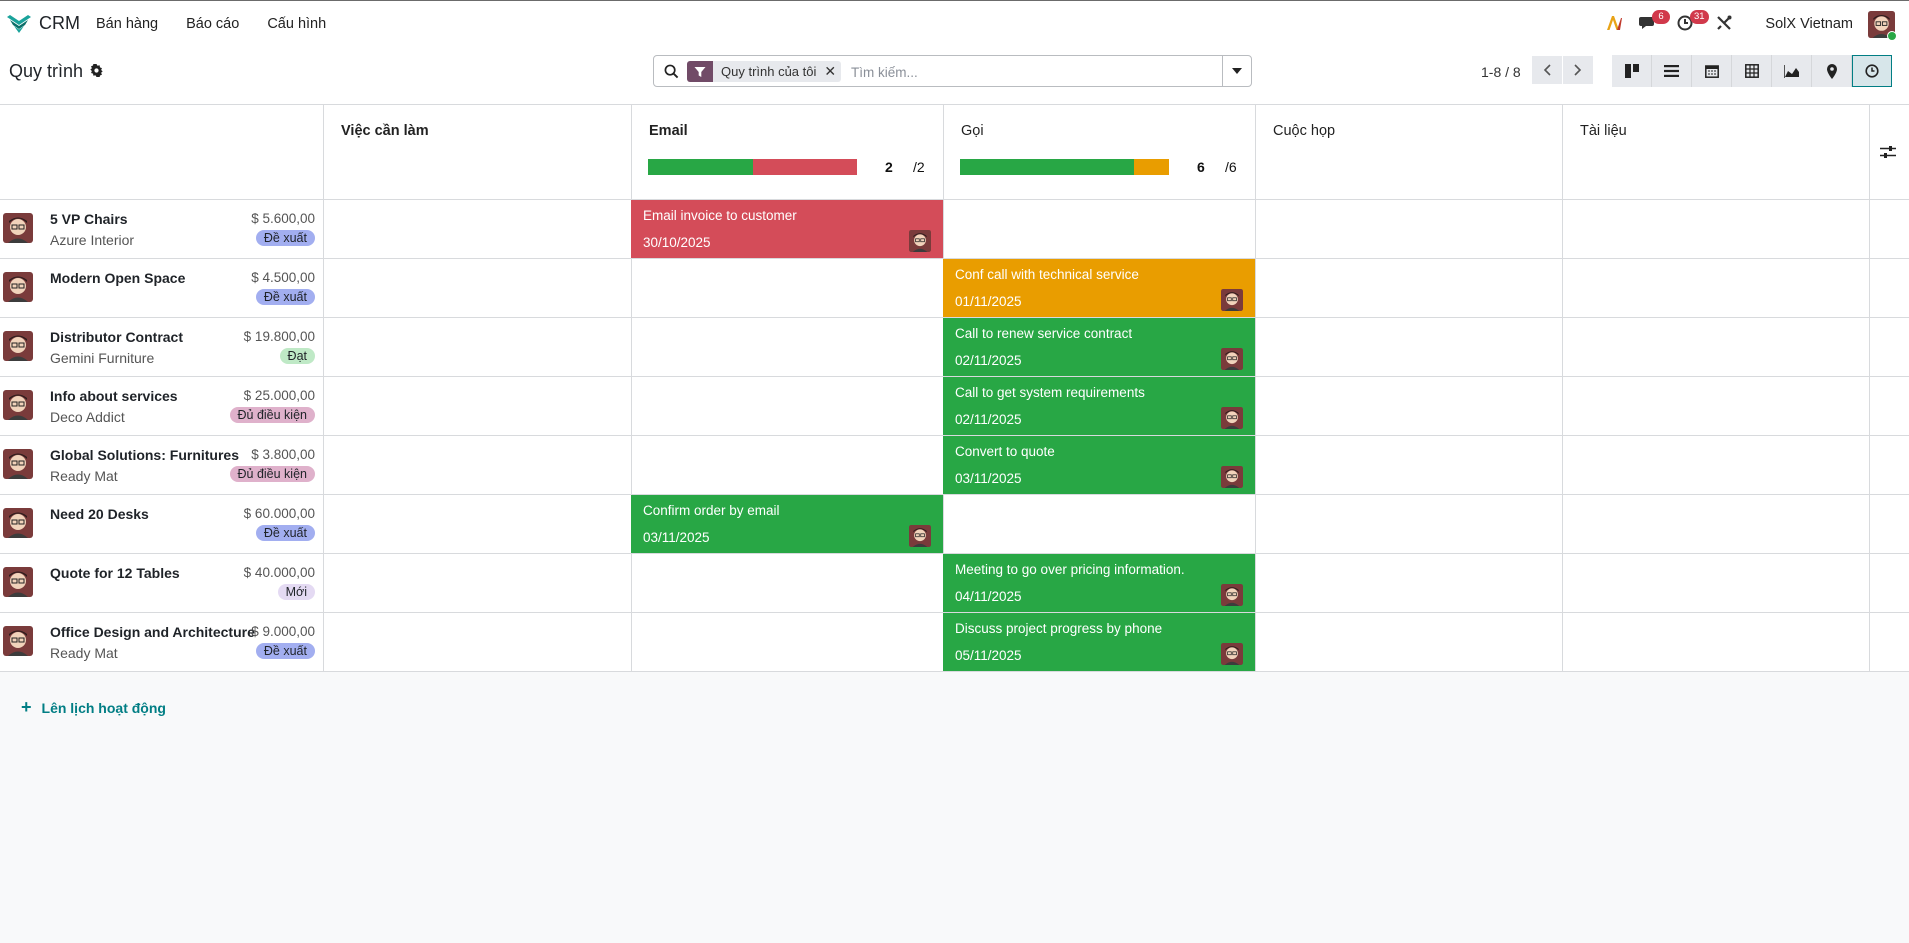 The height and width of the screenshot is (943, 1909). Describe the element at coordinates (1888, 154) in the screenshot. I see `sliders-icon` at that location.